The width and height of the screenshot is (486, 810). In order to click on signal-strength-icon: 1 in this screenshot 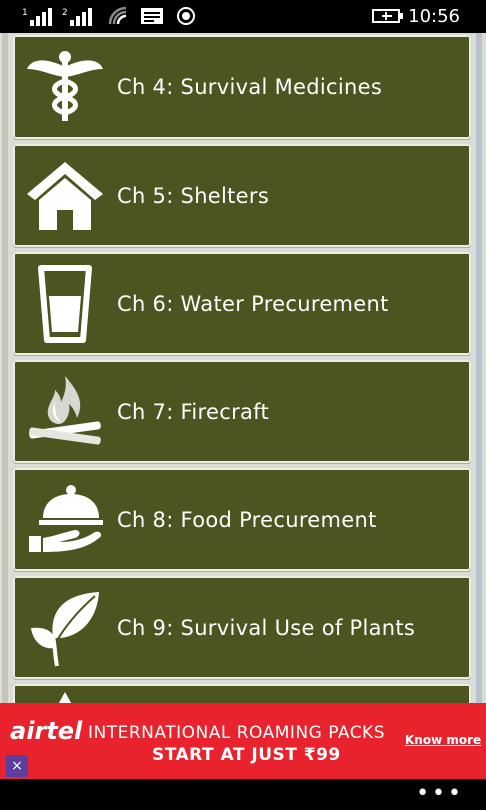, I will do `click(37, 17)`.